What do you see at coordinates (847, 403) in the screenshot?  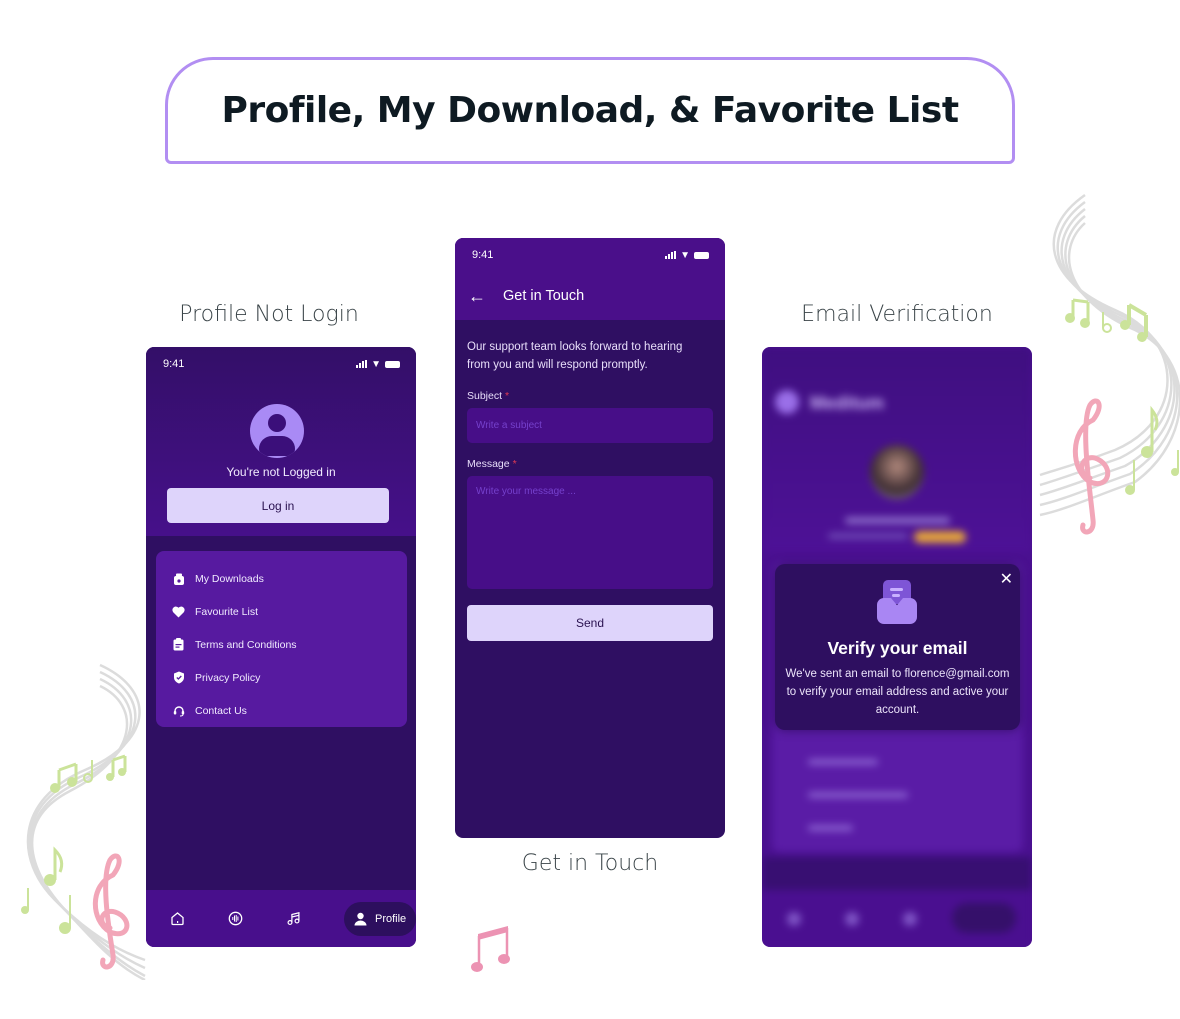 I see `brand-name: Meditum` at bounding box center [847, 403].